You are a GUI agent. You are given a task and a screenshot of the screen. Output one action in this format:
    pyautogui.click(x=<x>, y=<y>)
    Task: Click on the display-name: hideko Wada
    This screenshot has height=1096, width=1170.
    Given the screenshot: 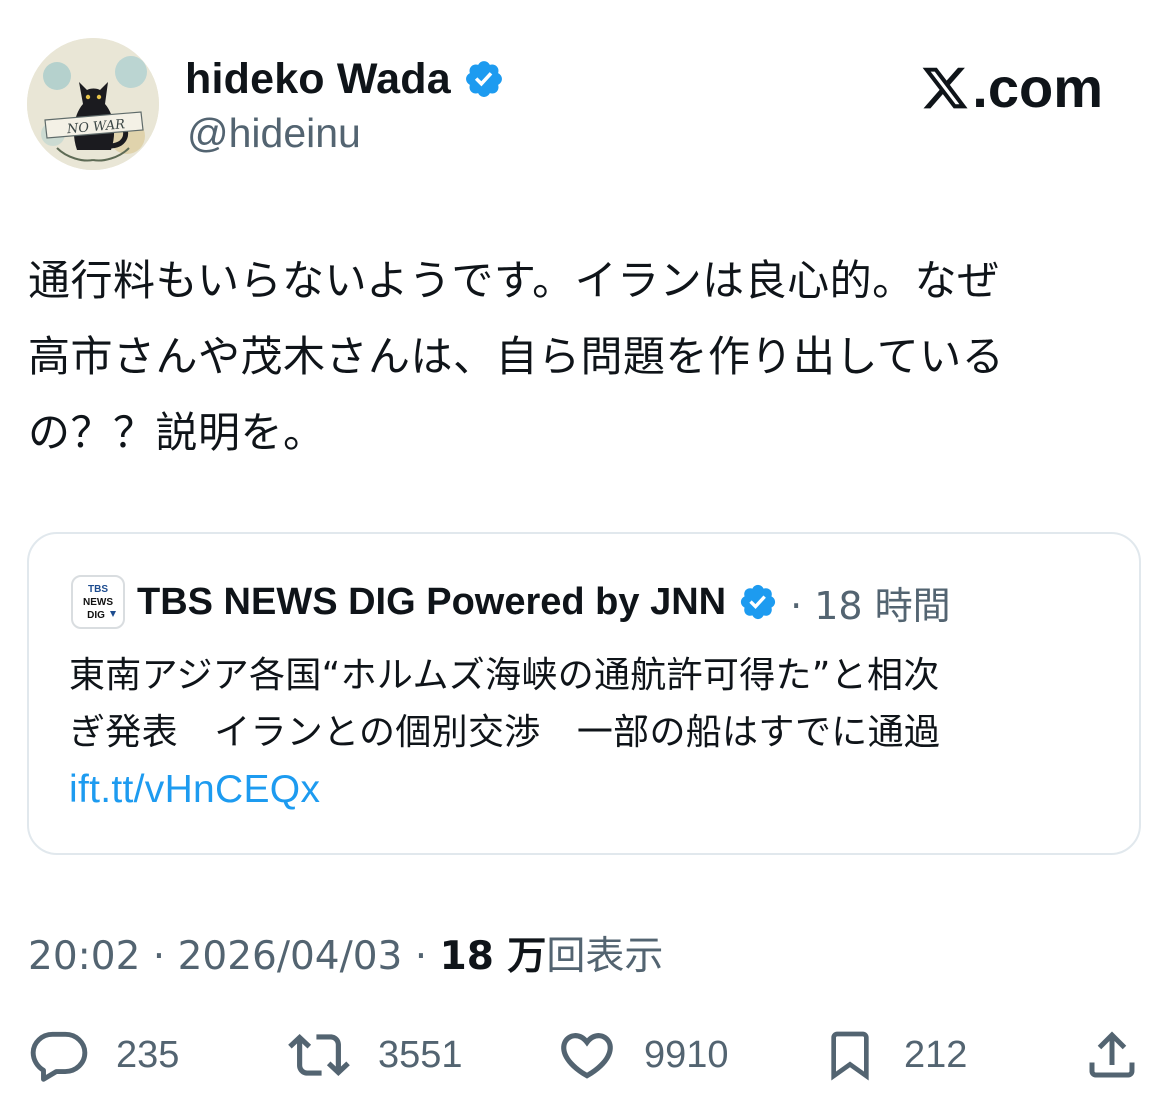 What is the action you would take?
    pyautogui.click(x=318, y=79)
    